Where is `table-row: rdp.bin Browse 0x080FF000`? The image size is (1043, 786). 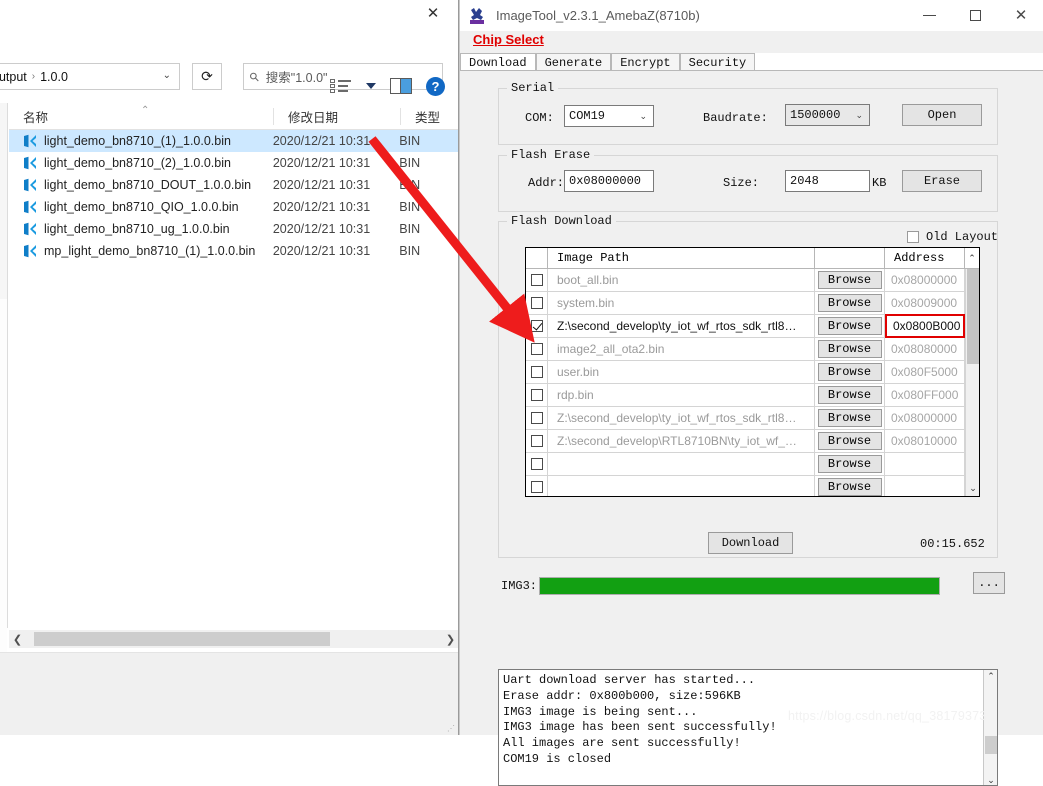 table-row: rdp.bin Browse 0x080FF000 is located at coordinates (752, 395).